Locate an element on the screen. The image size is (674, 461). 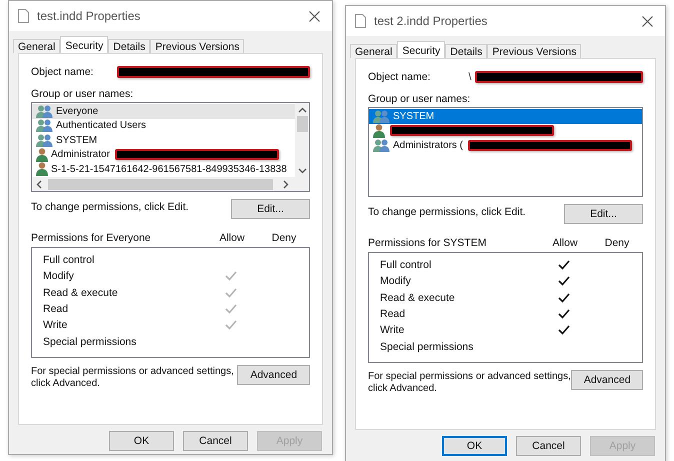
scroll-down-icon is located at coordinates (302, 171).